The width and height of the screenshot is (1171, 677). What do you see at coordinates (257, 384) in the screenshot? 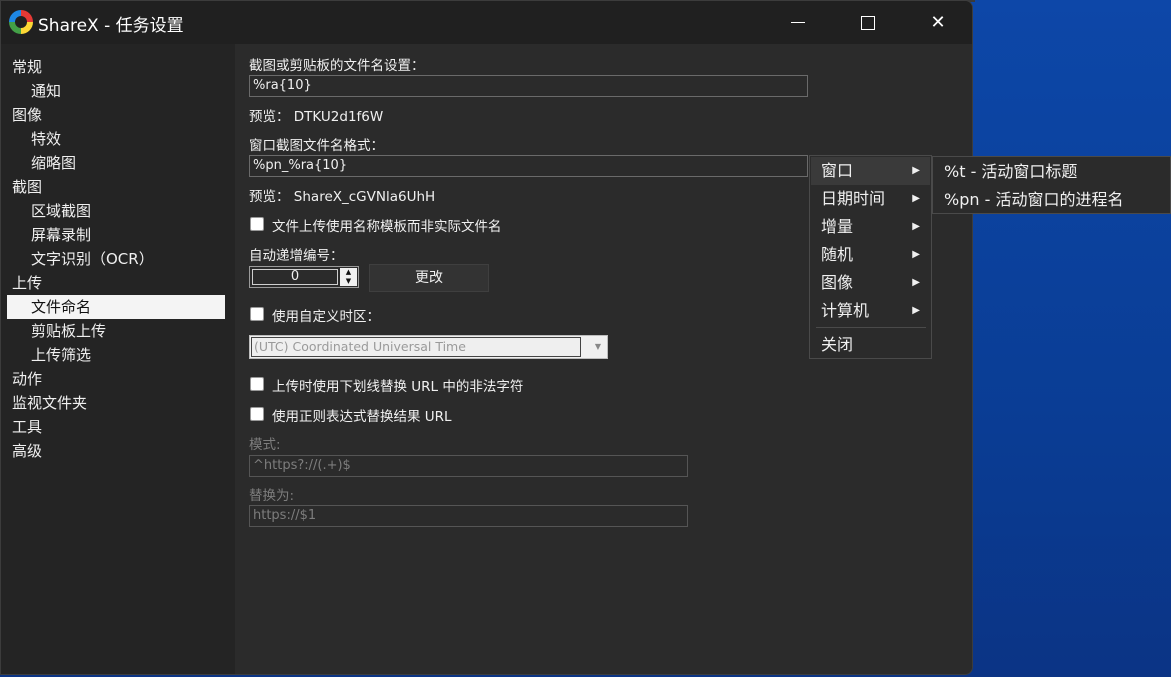
I see `replace-illegal-checkbox` at bounding box center [257, 384].